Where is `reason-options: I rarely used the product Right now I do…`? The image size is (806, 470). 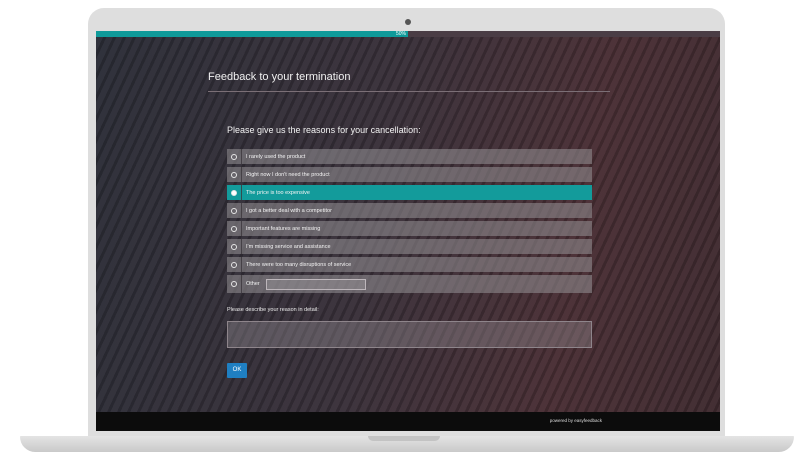
reason-options: I rarely used the product Right now I do… is located at coordinates (409, 222).